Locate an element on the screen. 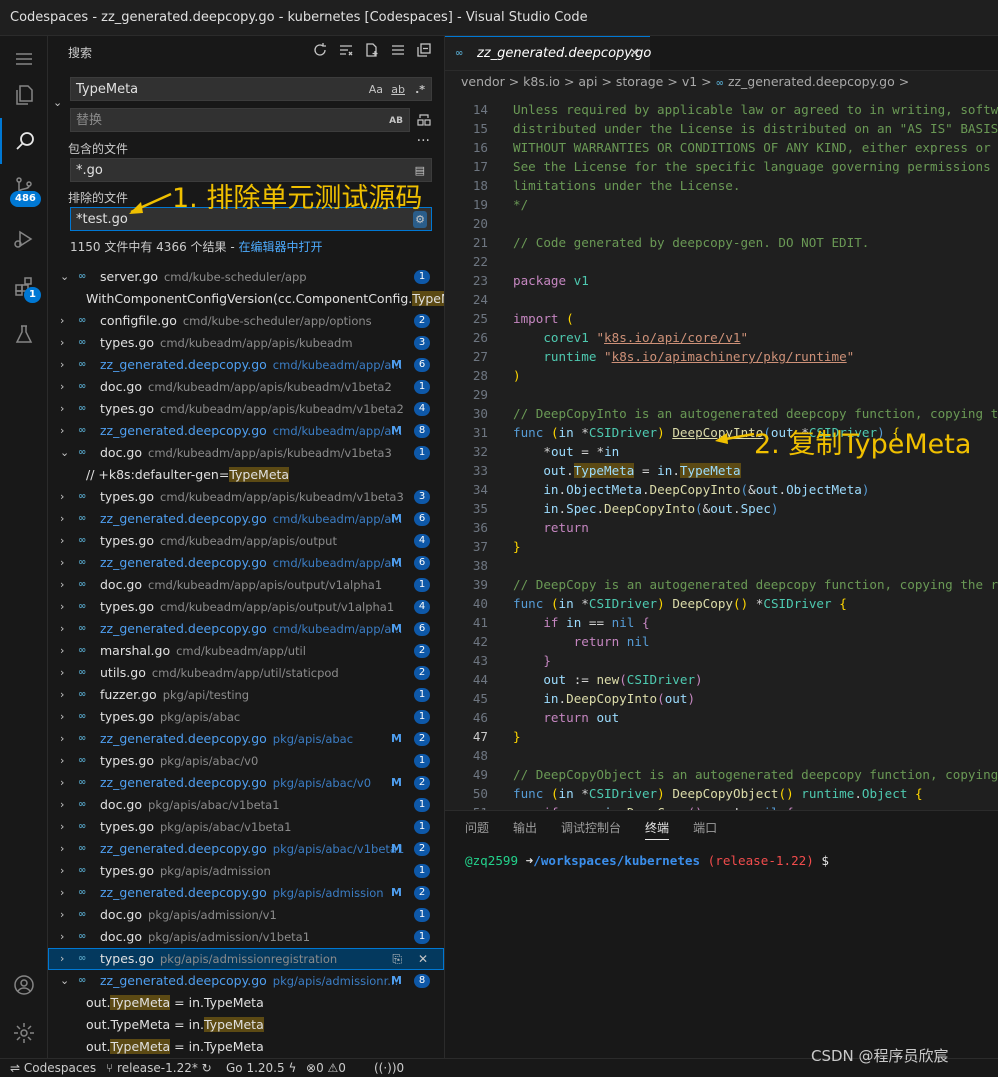 The image size is (998, 1077). result-file-row: › ∞ types.go cmd/kubeadm/app/apis/output 4 is located at coordinates (246, 541).